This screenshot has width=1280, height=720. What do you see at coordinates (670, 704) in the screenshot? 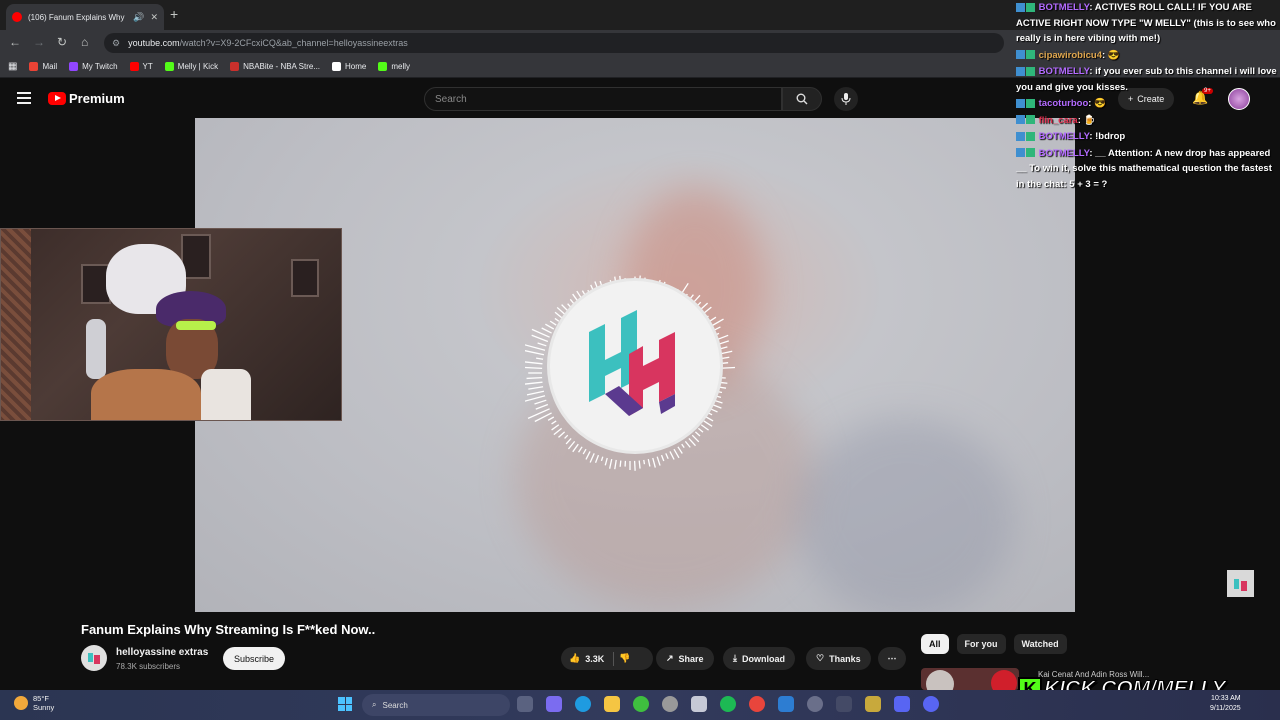
I see `obs-icon` at bounding box center [670, 704].